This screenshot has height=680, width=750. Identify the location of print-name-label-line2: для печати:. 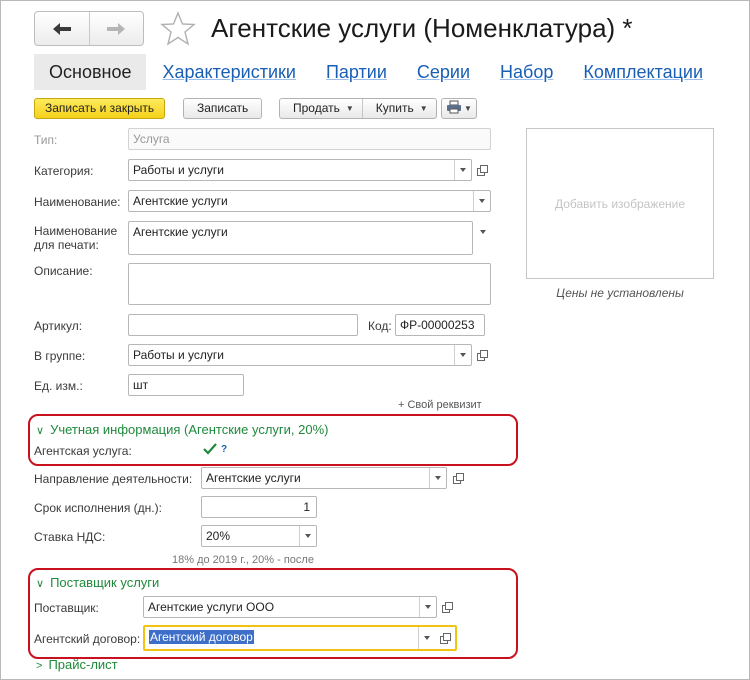
(66, 245).